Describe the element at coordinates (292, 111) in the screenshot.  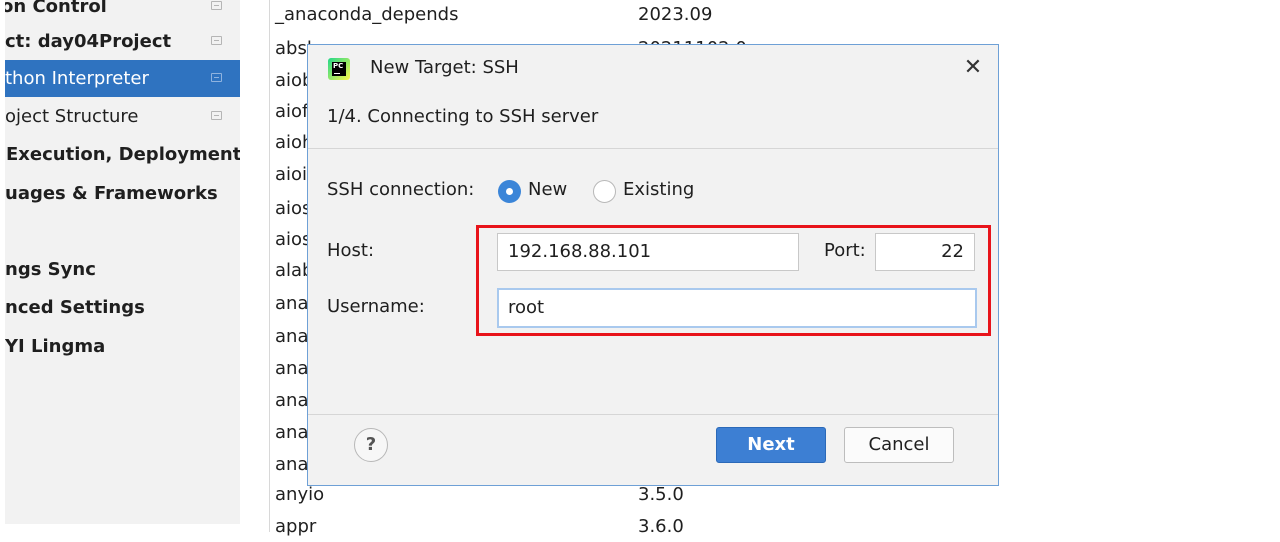
I see `package-name: aiof` at that location.